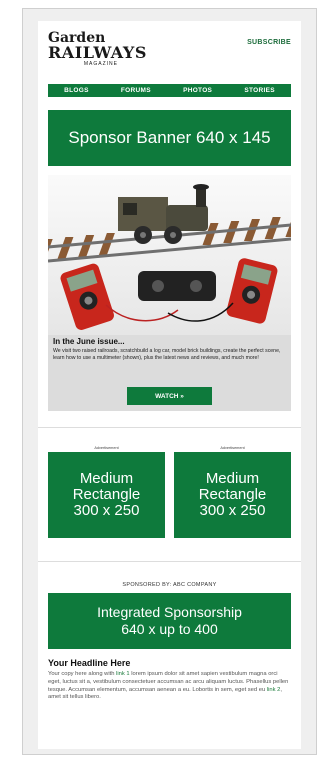 The width and height of the screenshot is (335, 759). Describe the element at coordinates (259, 90) in the screenshot. I see `nav-item-stories: STORIES` at that location.